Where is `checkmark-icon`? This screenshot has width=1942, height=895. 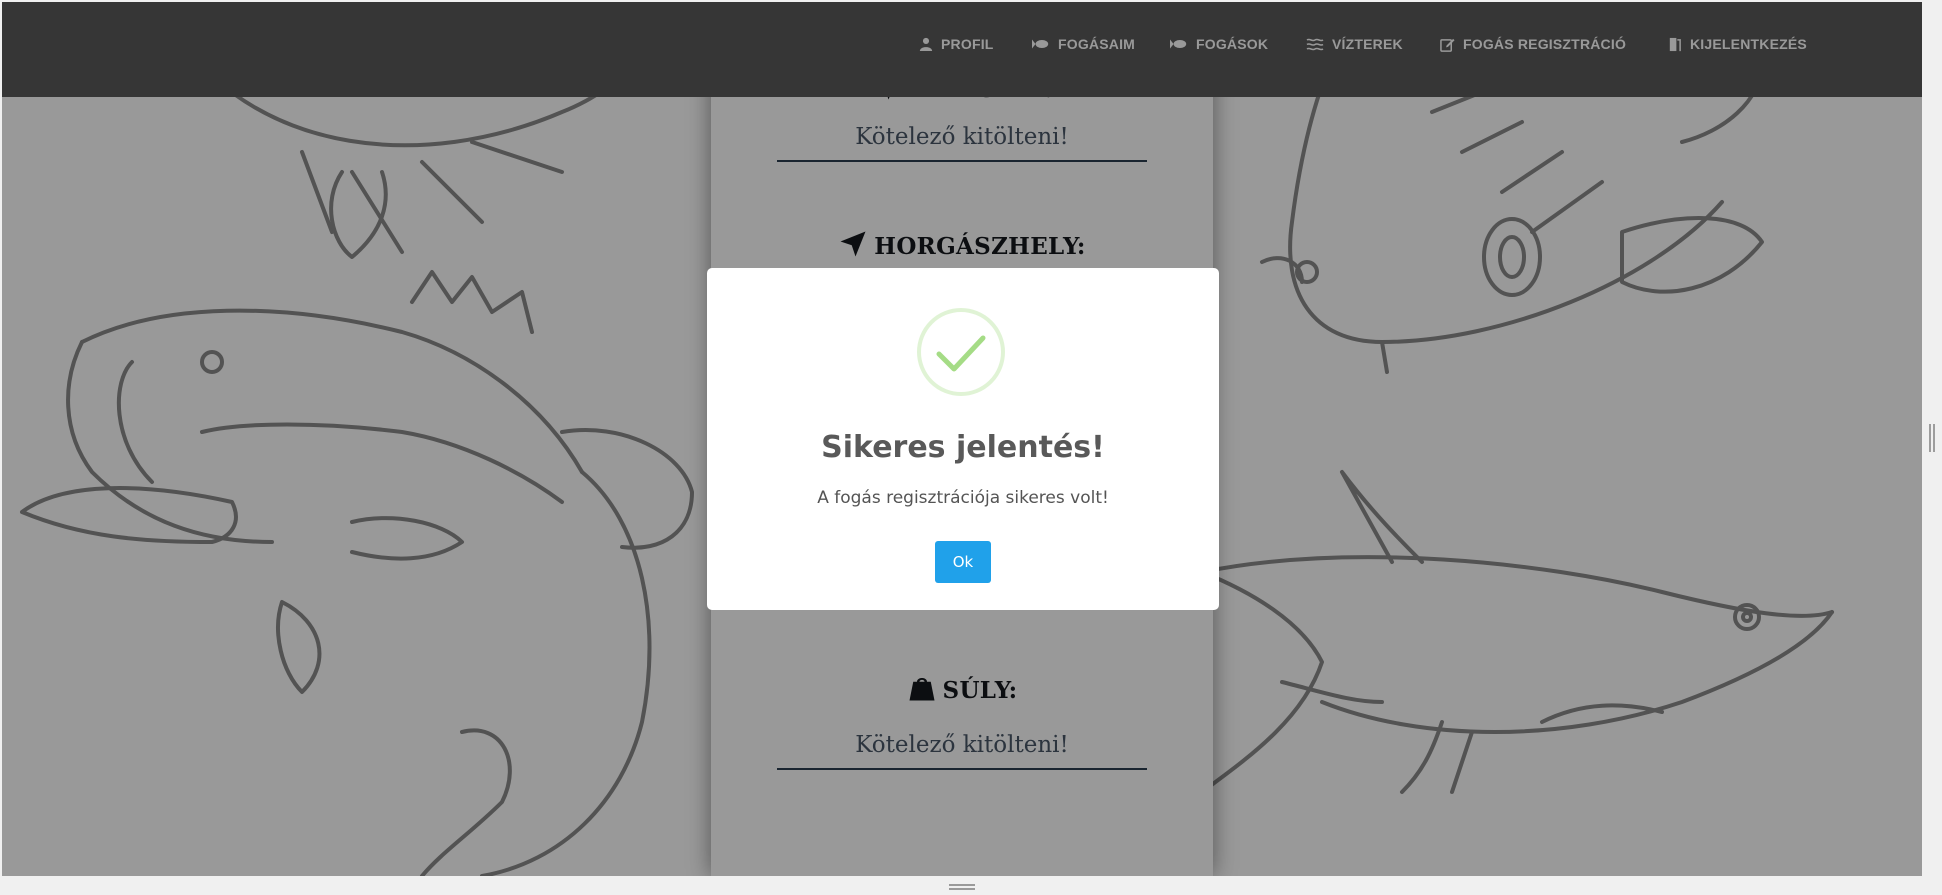 checkmark-icon is located at coordinates (961, 353).